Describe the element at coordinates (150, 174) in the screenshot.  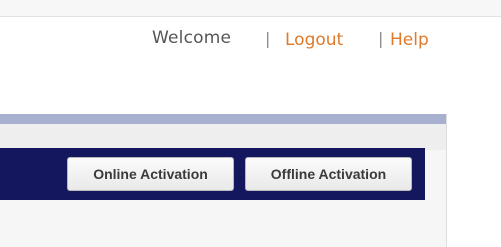
I see `online-activation-button: Online Activation` at that location.